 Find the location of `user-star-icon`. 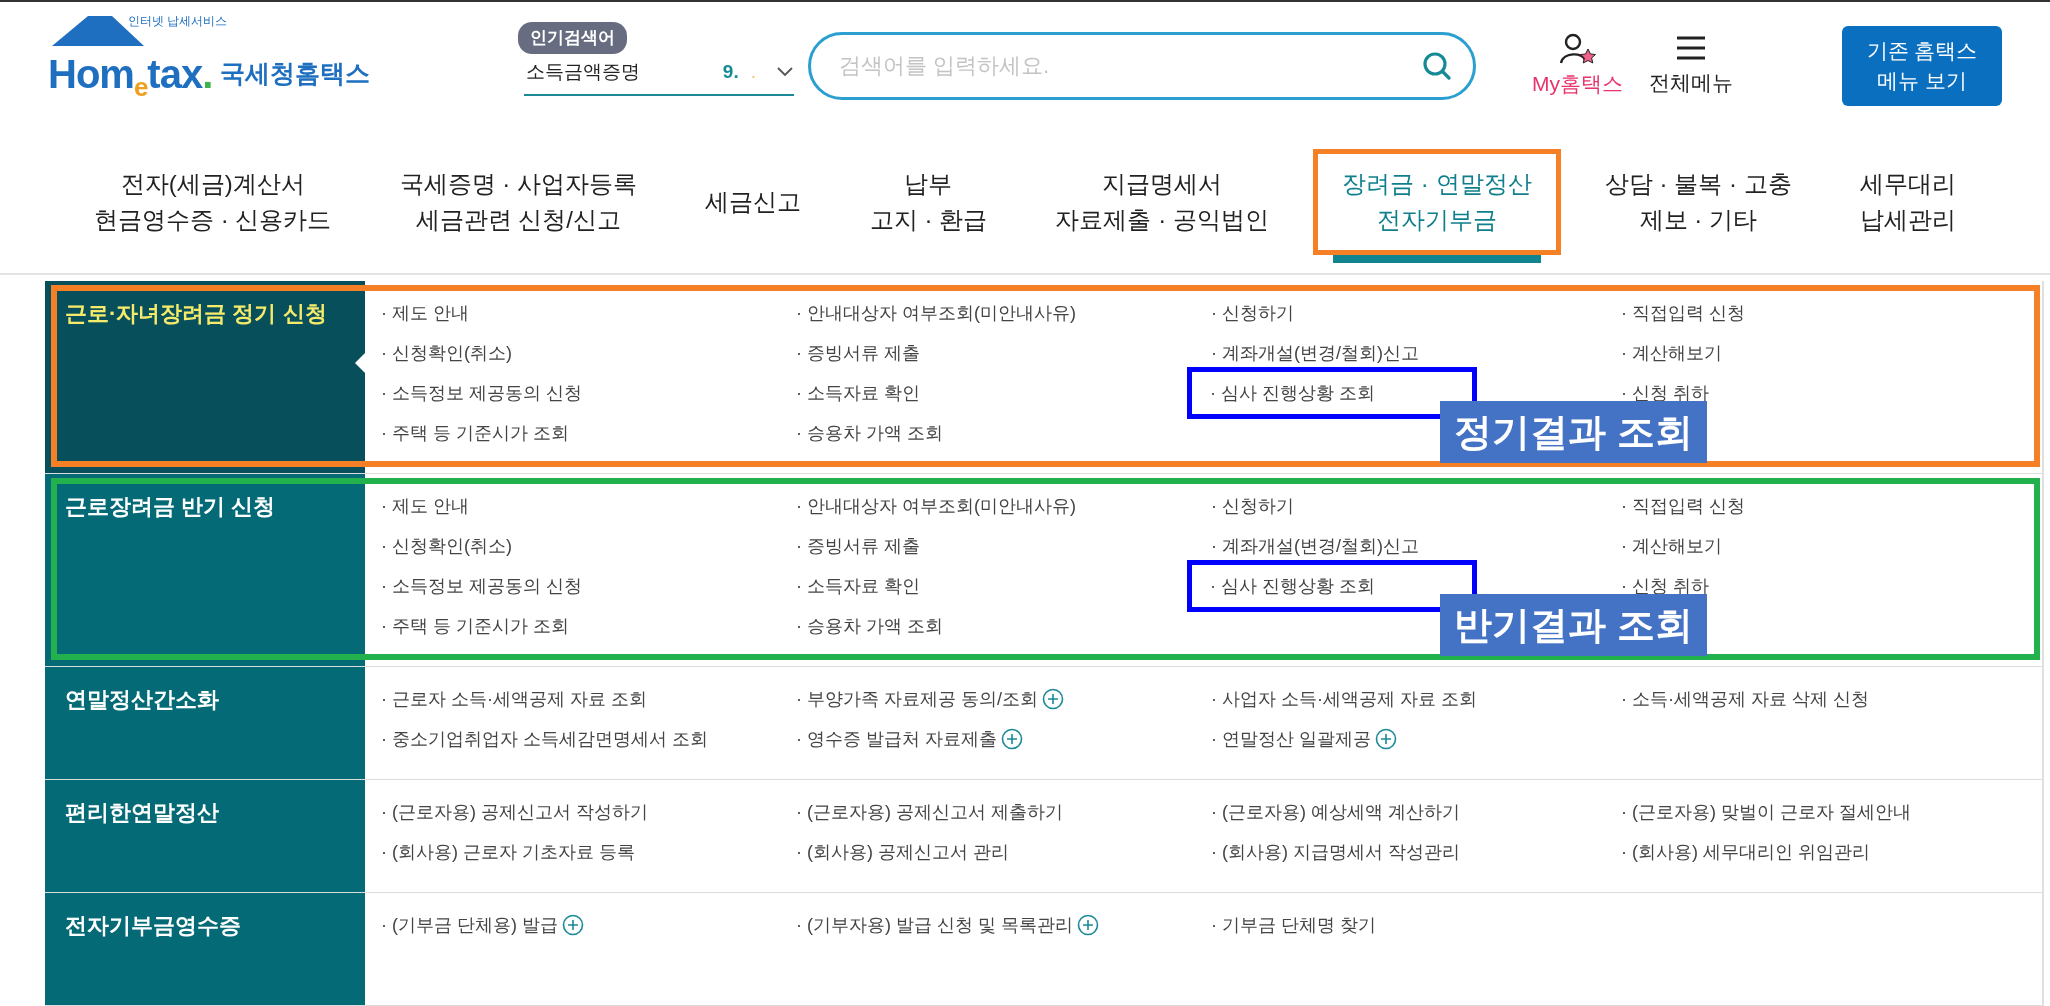

user-star-icon is located at coordinates (1577, 49).